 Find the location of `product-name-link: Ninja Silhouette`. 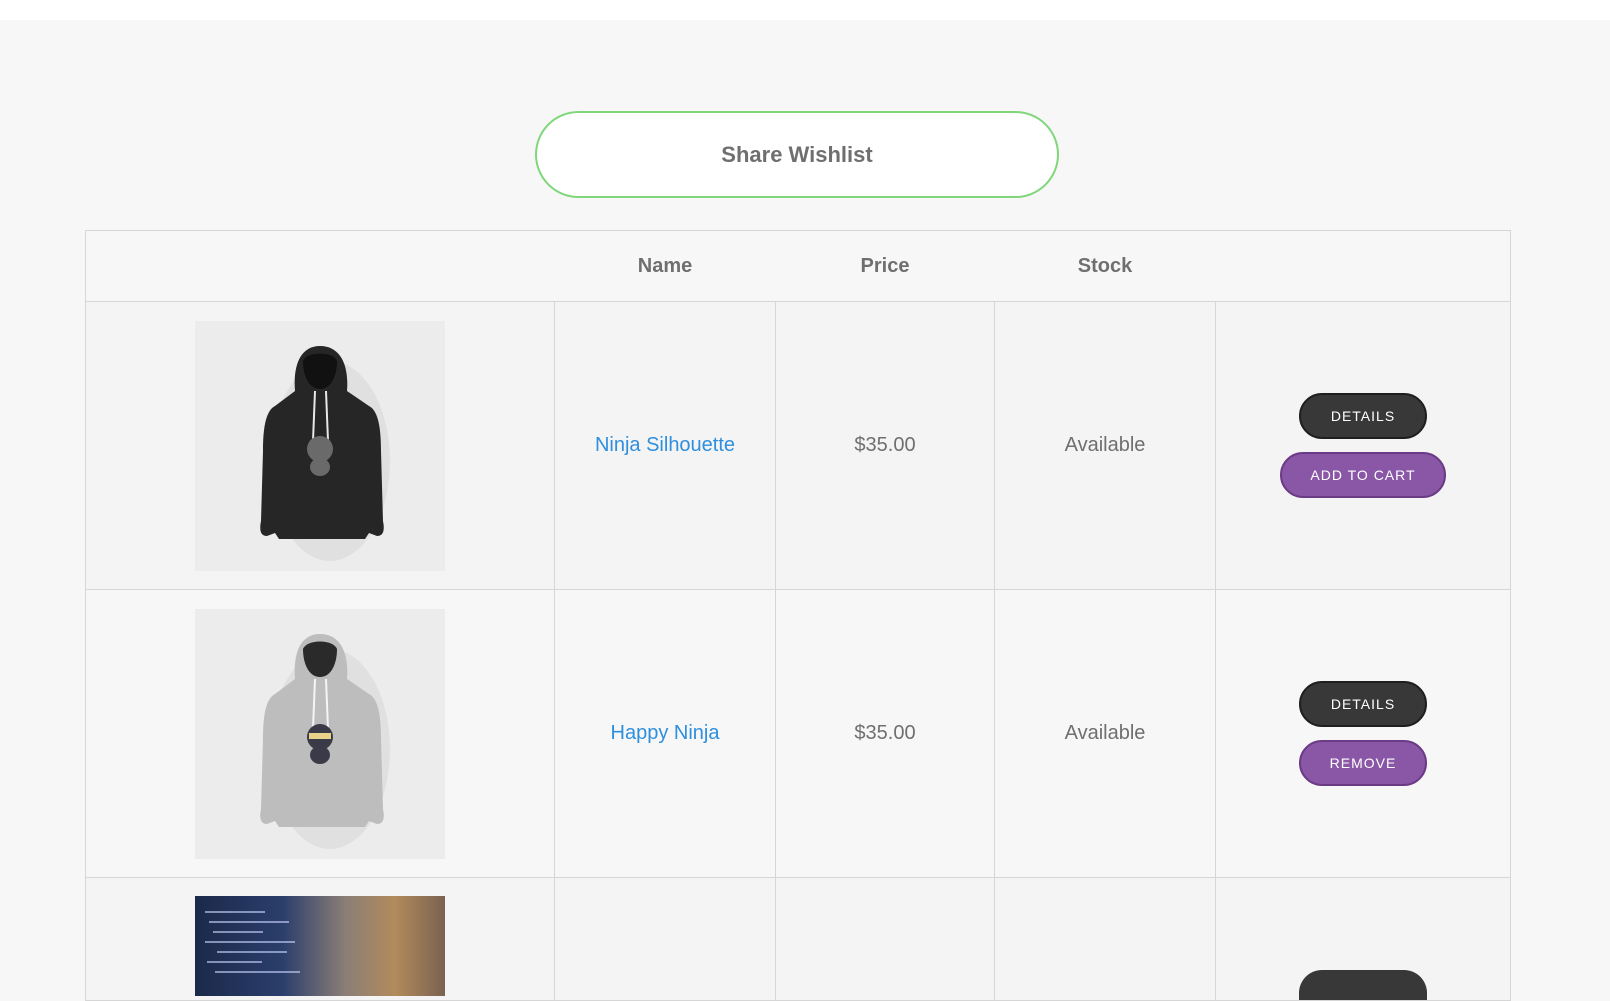

product-name-link: Ninja Silhouette is located at coordinates (665, 445).